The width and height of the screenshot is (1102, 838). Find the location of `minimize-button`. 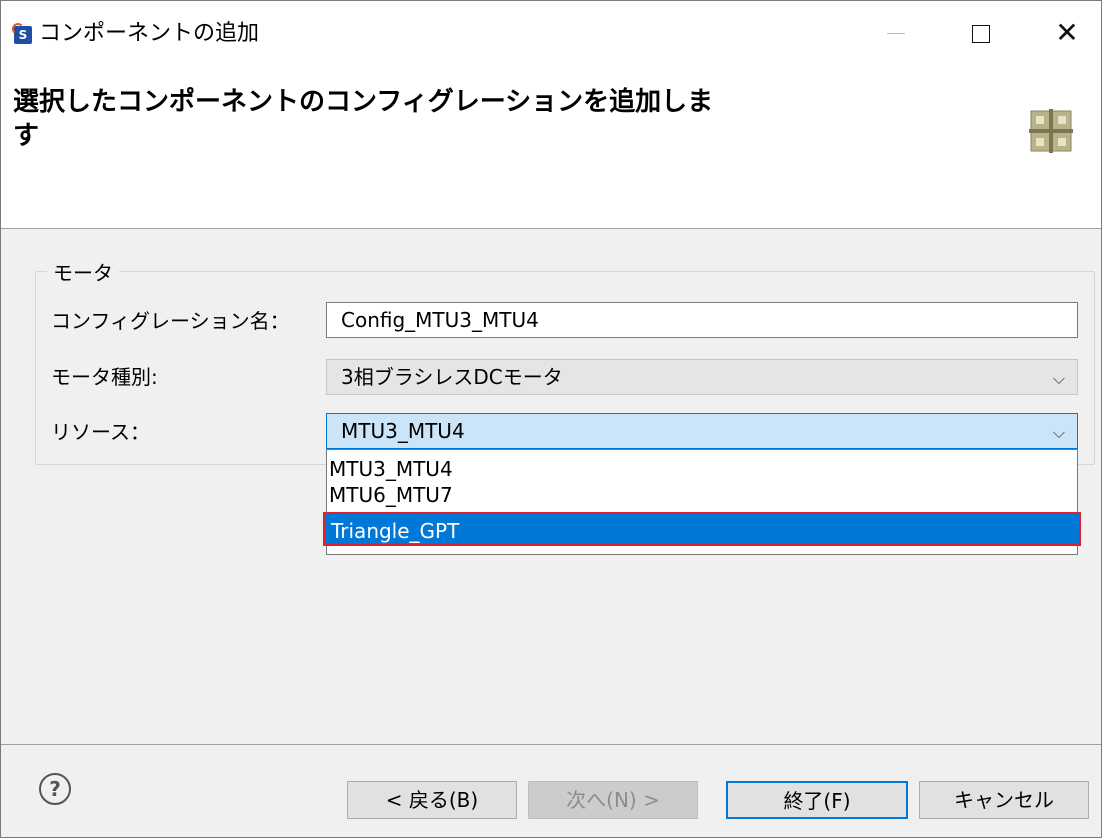

minimize-button is located at coordinates (895, 33).